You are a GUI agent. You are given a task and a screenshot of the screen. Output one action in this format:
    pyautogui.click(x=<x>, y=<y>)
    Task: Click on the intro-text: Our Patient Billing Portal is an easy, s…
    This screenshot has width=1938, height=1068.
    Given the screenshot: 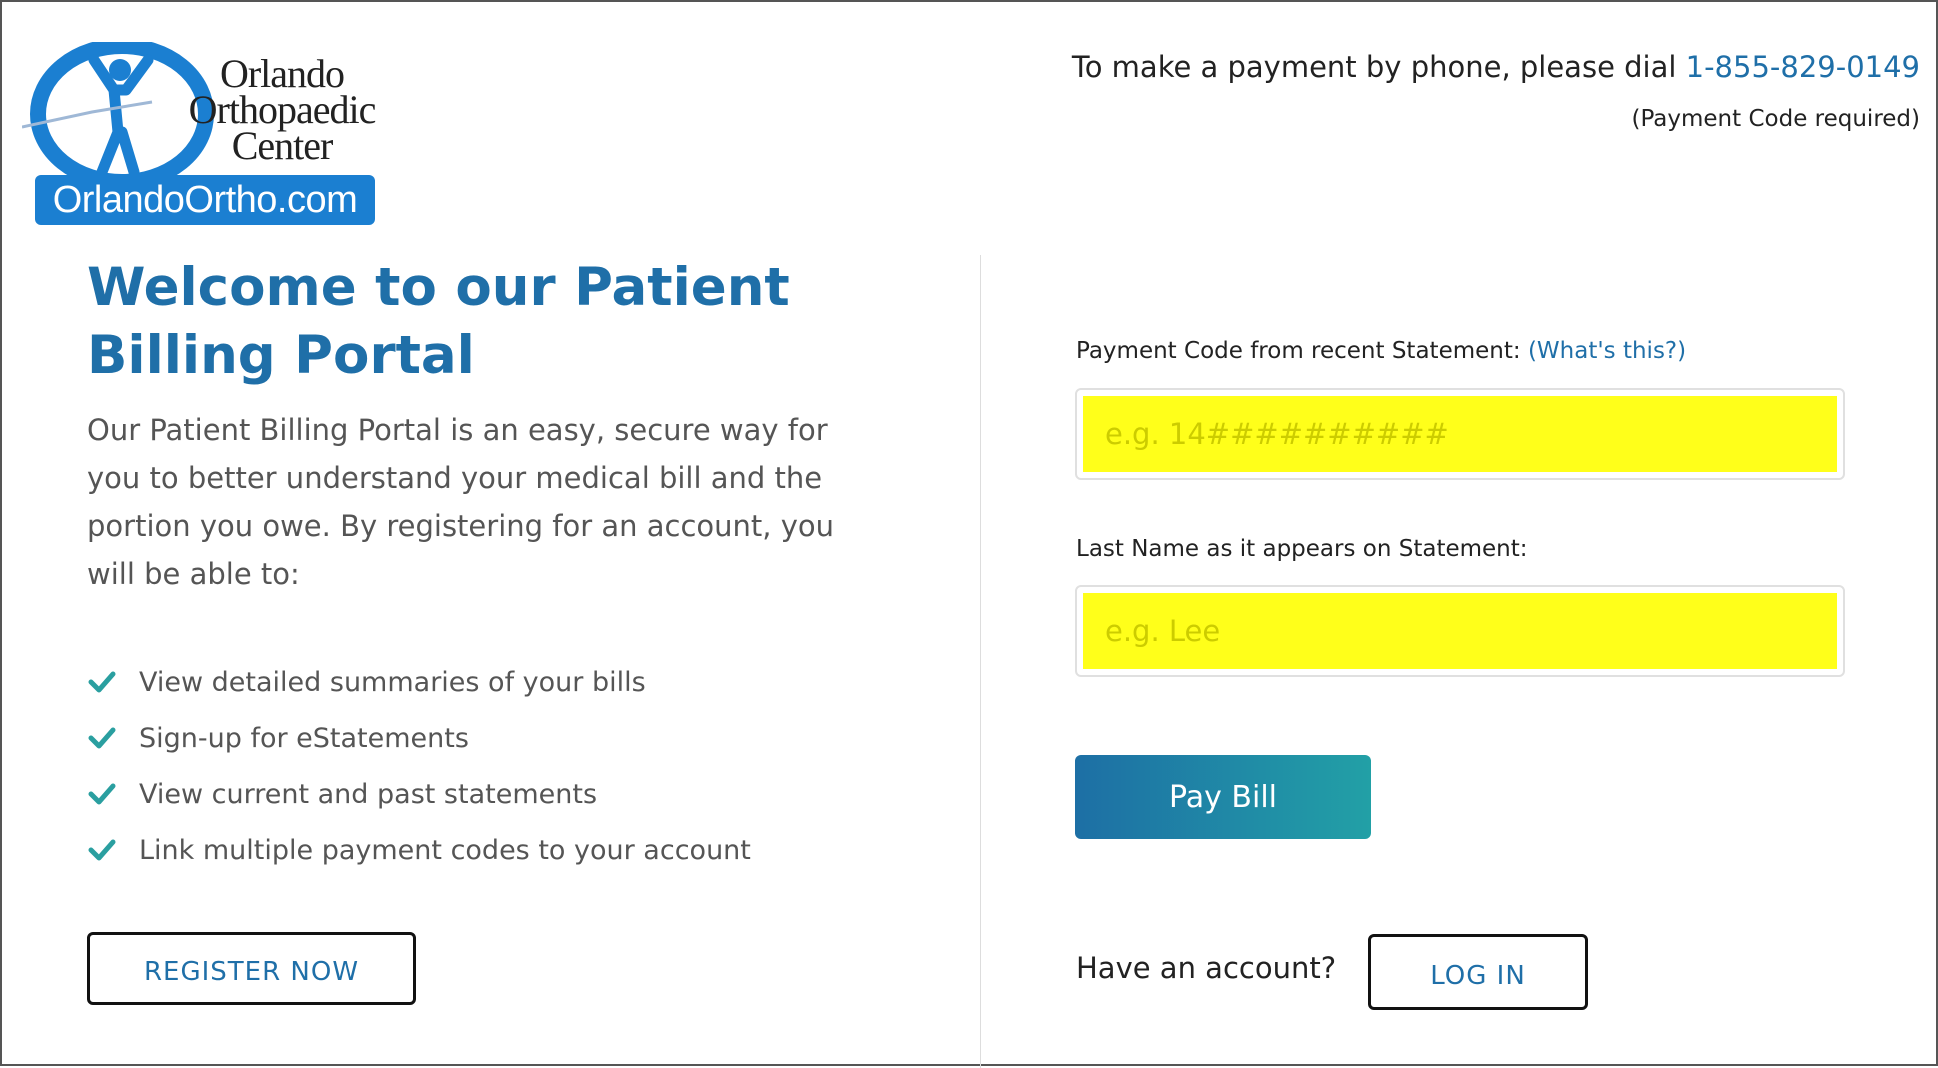 What is the action you would take?
    pyautogui.click(x=460, y=502)
    